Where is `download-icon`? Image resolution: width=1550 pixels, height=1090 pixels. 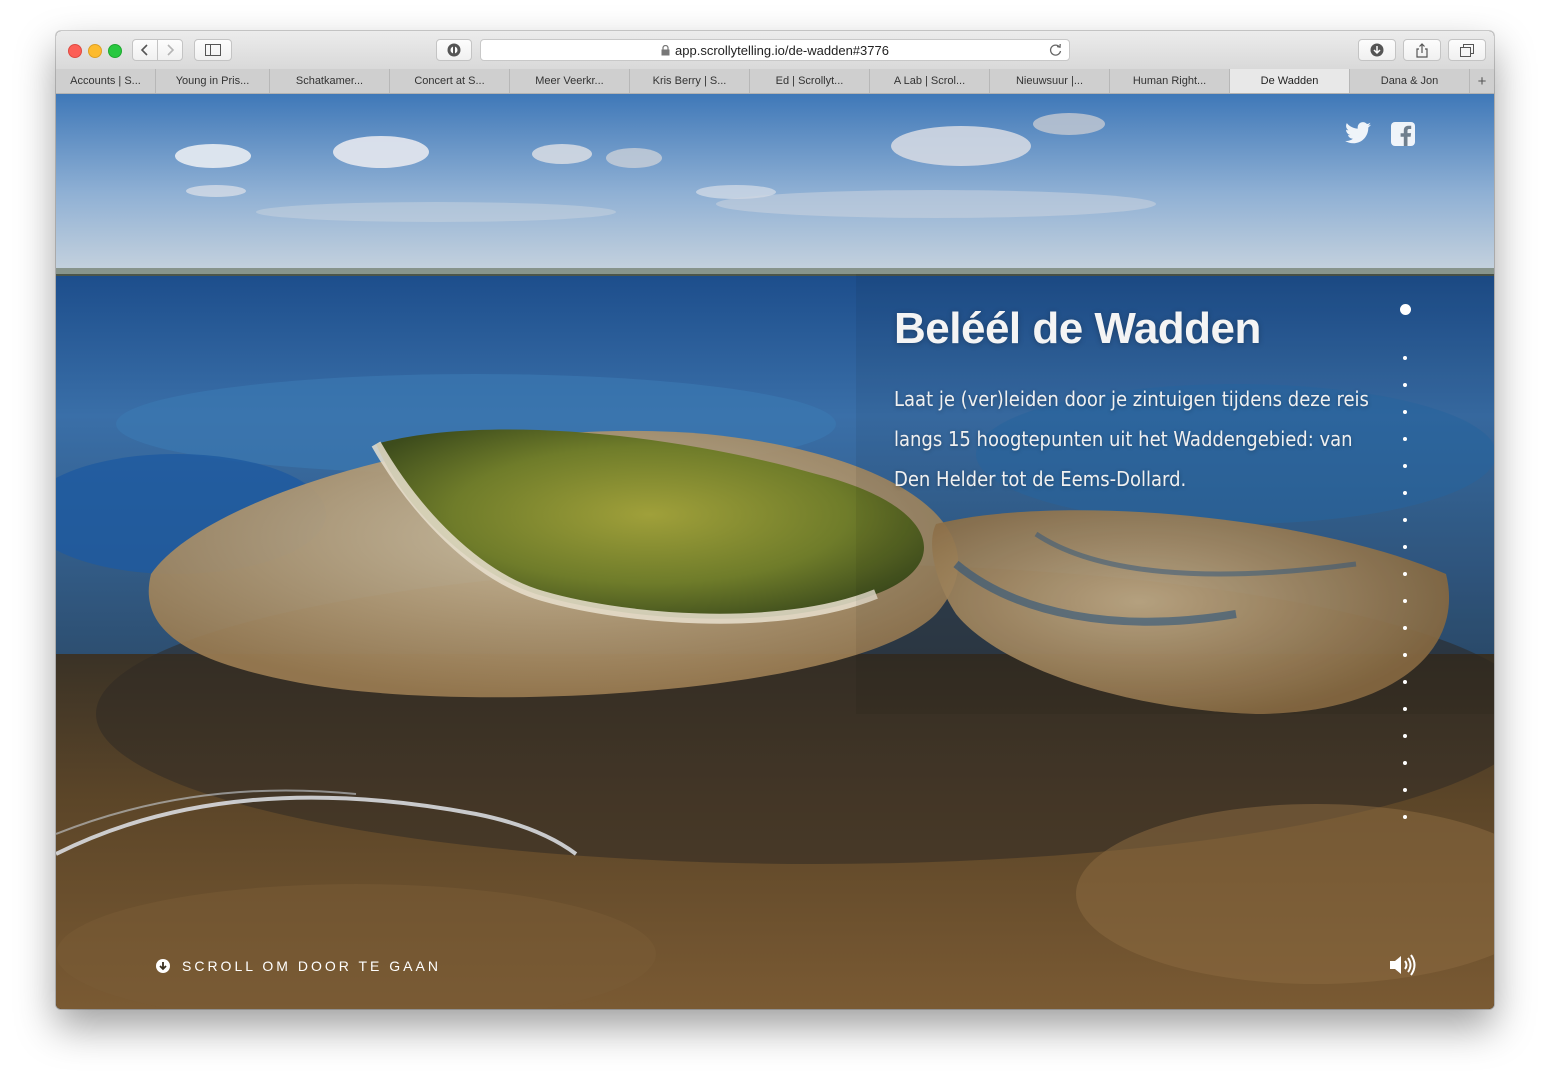
download-icon is located at coordinates (1377, 50).